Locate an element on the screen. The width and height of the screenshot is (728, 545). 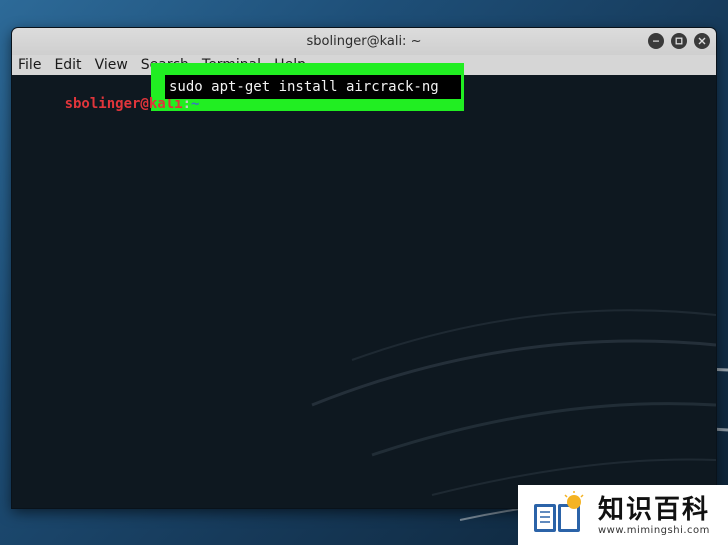
window-title: sbolinger@kali: ~ is located at coordinates (364, 41).